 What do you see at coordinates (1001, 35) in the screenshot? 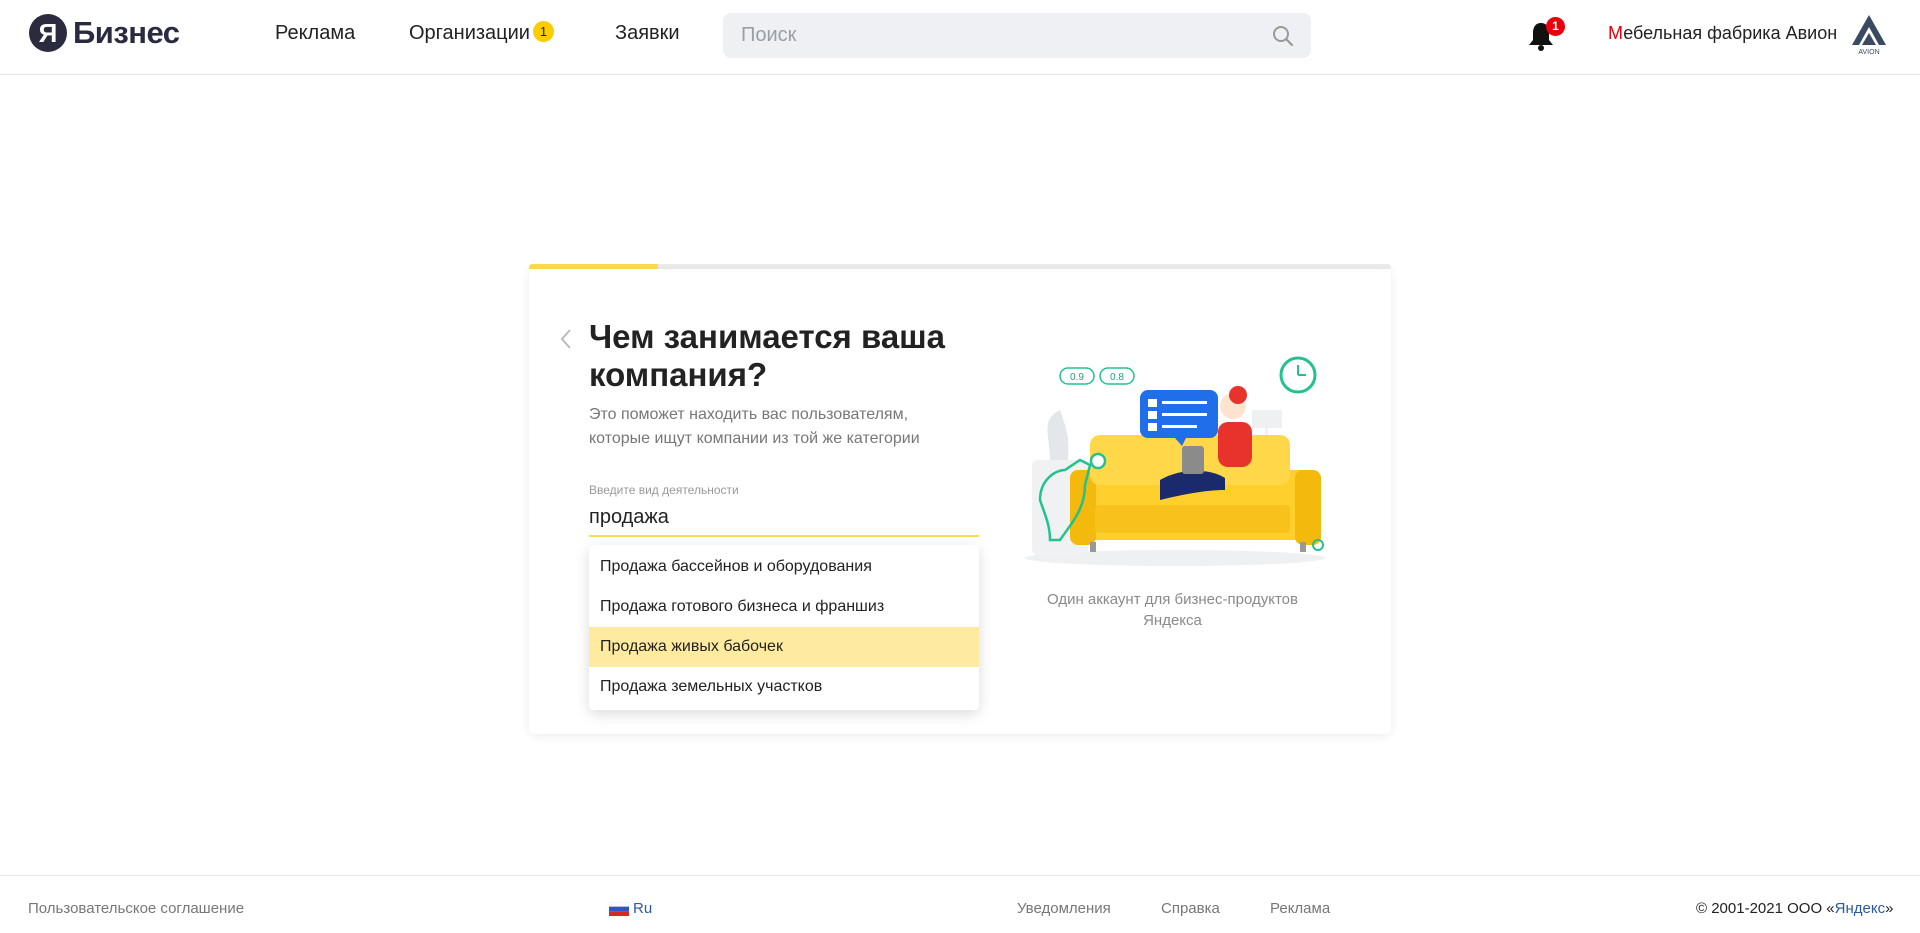
I see `search-input` at bounding box center [1001, 35].